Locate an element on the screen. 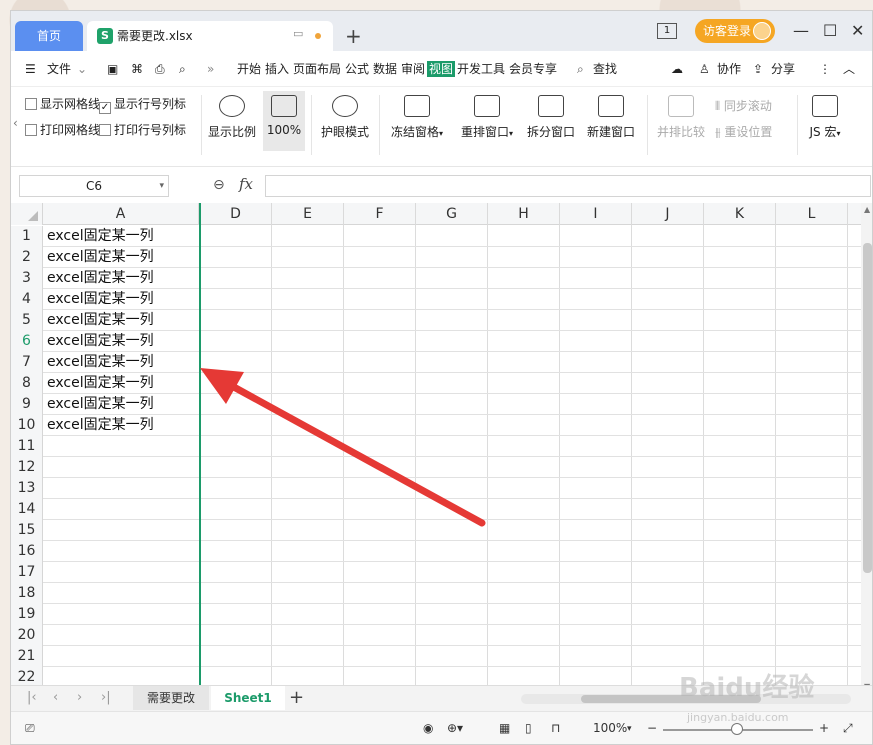  zoom-100-button: 100% is located at coordinates (284, 121).